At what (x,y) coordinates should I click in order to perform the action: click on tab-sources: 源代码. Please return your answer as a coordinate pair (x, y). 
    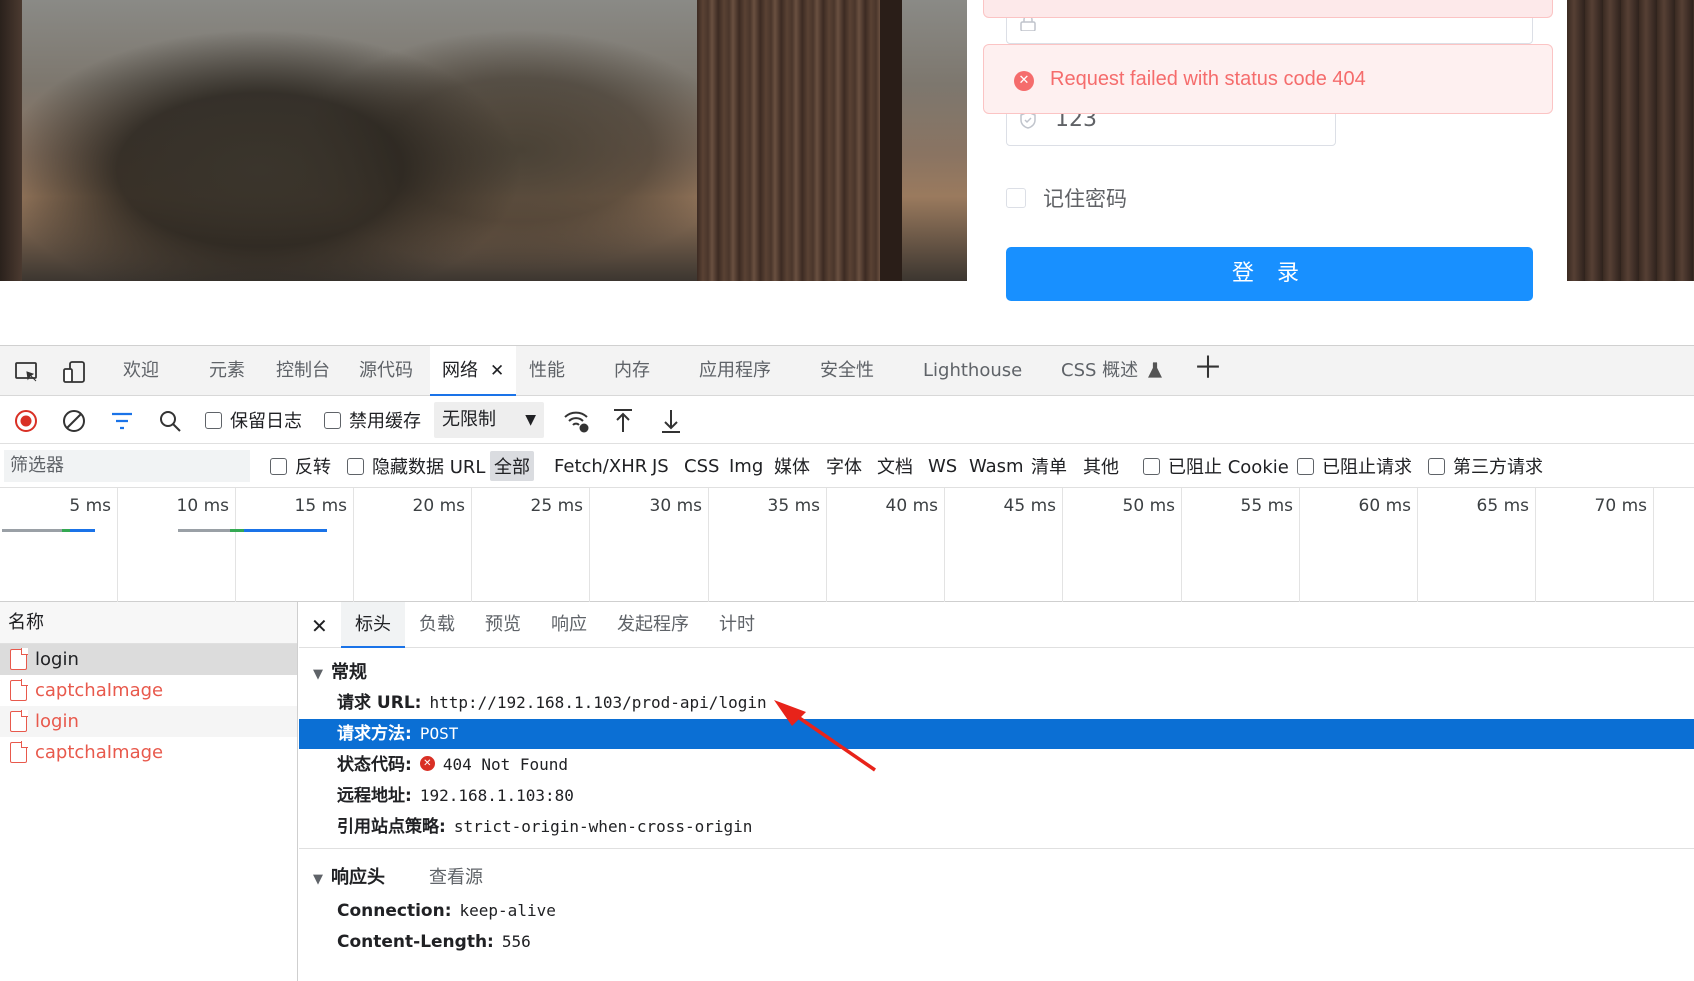
    Looking at the image, I should click on (386, 371).